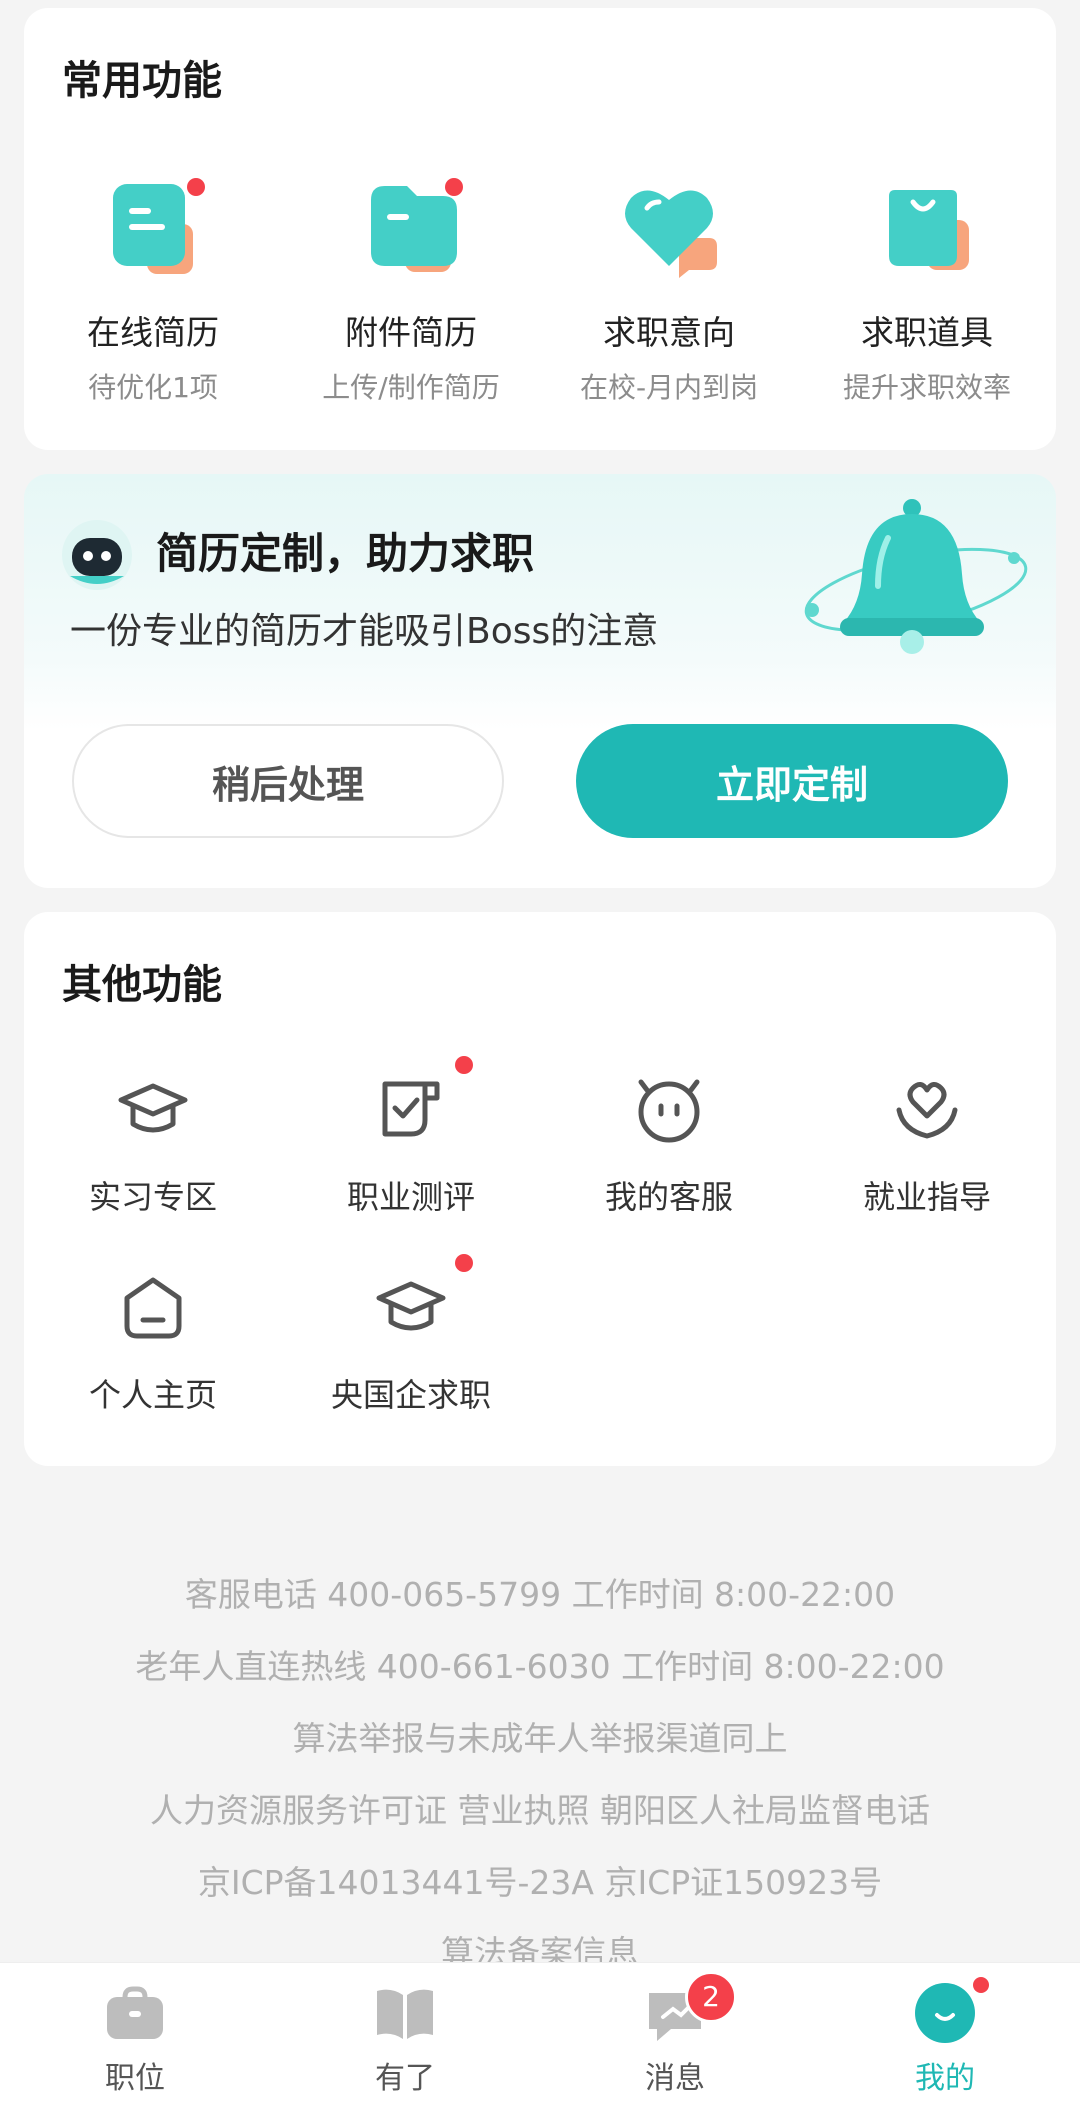 The image size is (1080, 2112). Describe the element at coordinates (927, 228) in the screenshot. I see `shopping-bag-icon` at that location.